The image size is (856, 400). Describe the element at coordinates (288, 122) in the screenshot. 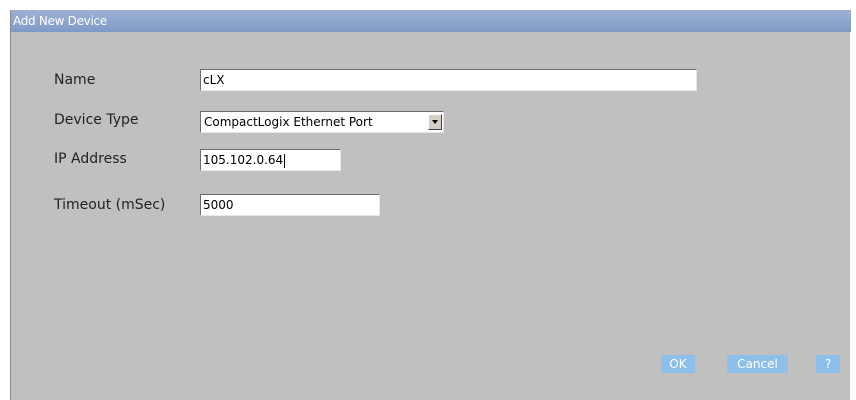

I see `device-type-selected-value: CompactLogix Ethernet Port` at that location.